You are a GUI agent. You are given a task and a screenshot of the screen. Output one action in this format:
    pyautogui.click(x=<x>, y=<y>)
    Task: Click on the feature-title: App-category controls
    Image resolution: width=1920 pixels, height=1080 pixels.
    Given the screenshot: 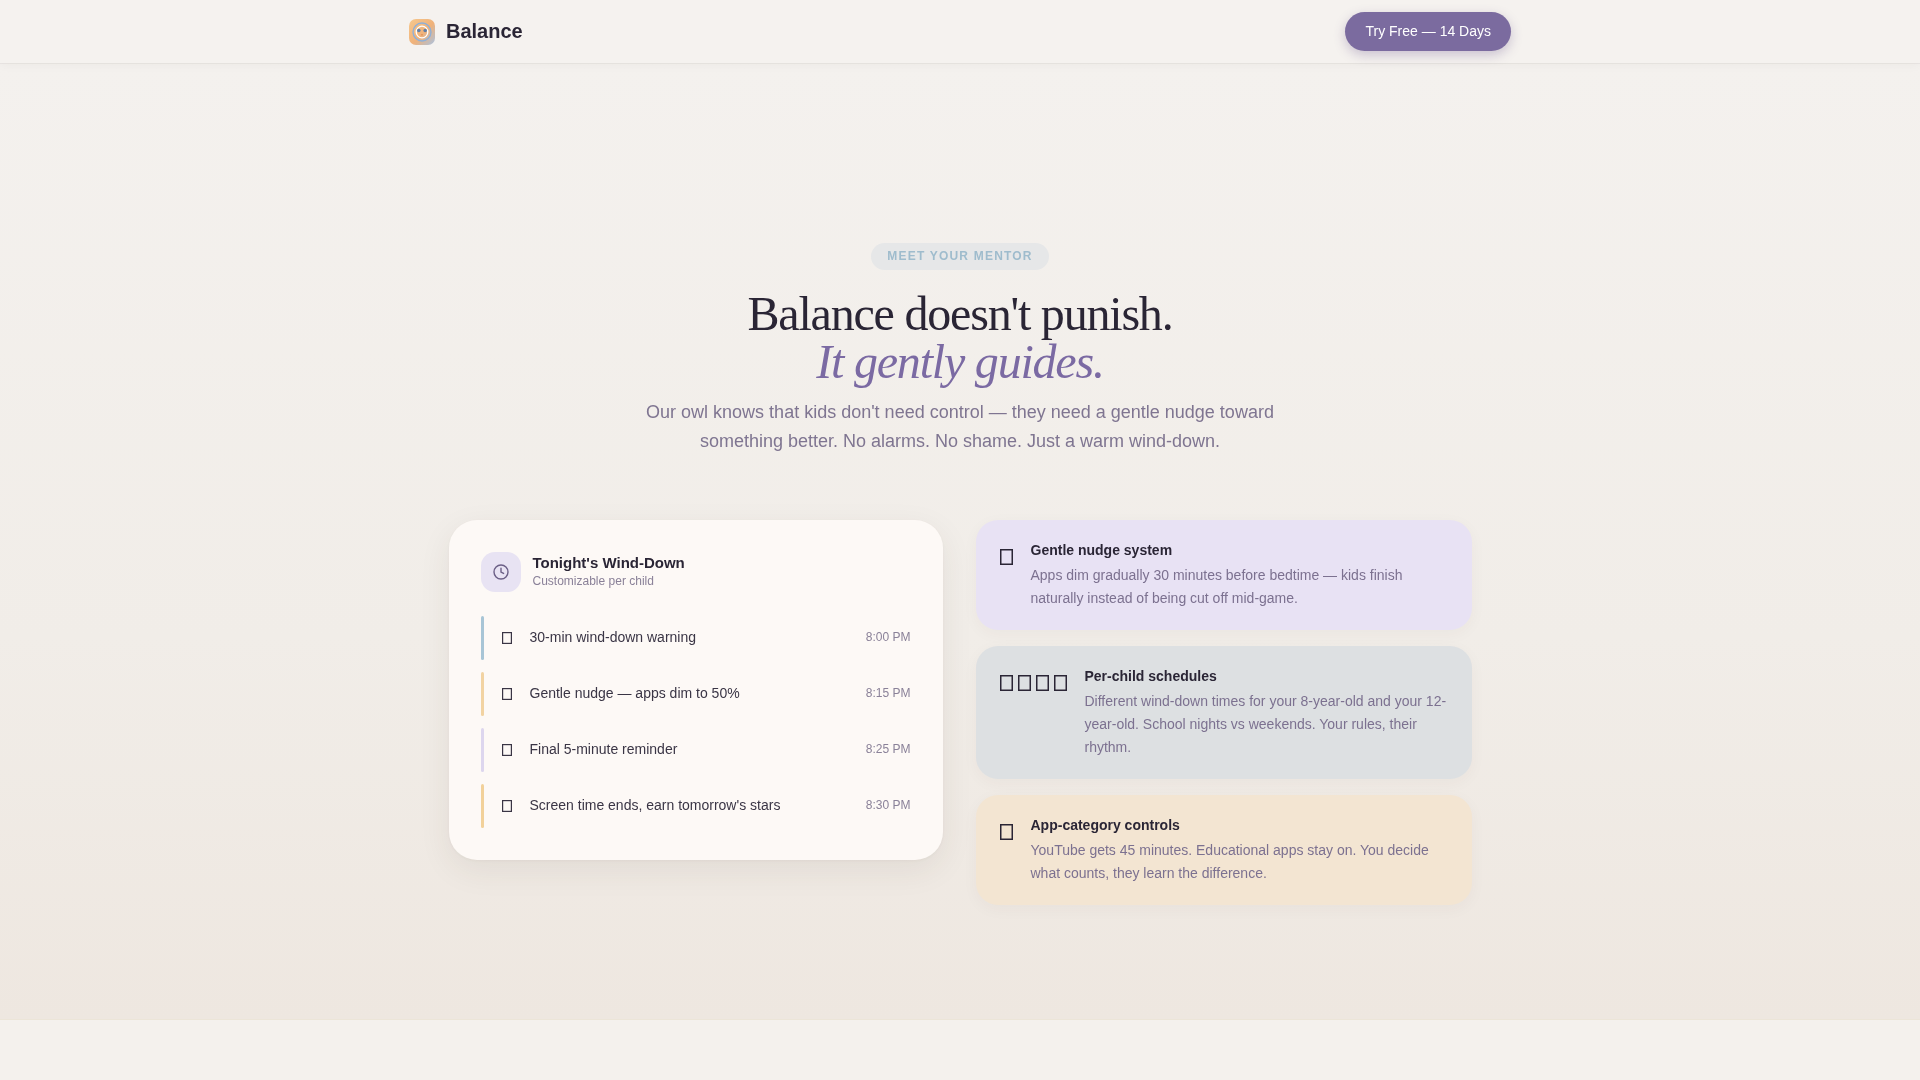 What is the action you would take?
    pyautogui.click(x=1105, y=825)
    